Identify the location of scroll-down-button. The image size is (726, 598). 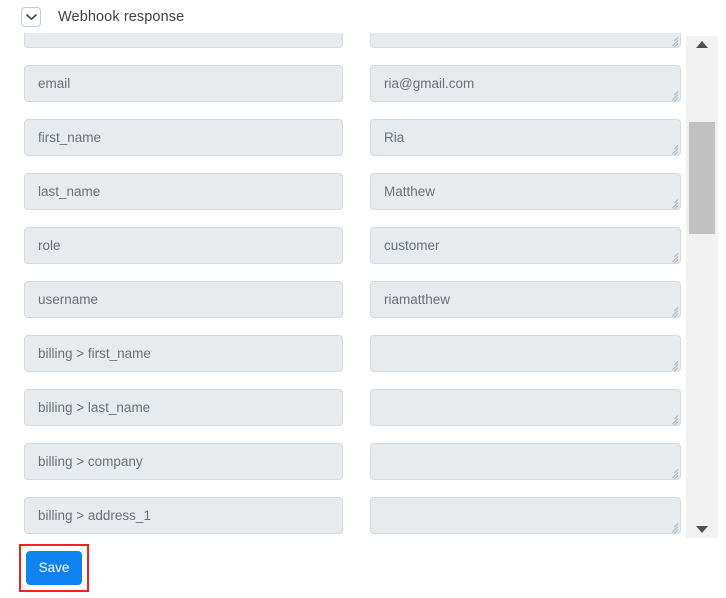
(702, 529).